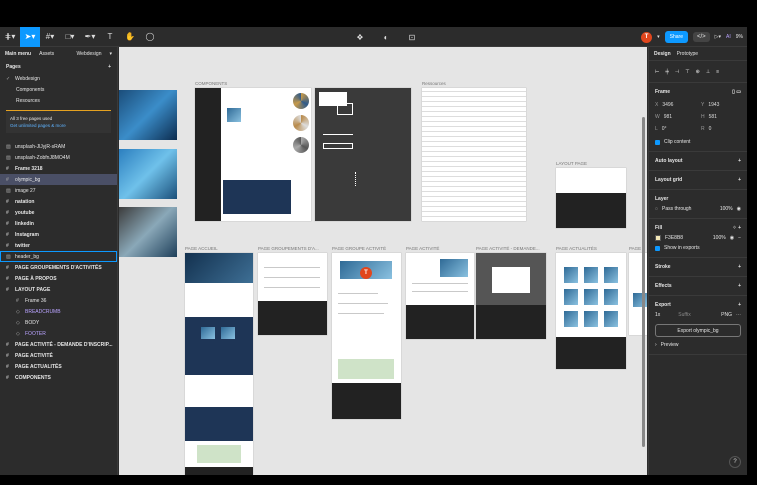 The image size is (757, 485). What do you see at coordinates (728, 37) in the screenshot?
I see `ai-button: AI` at bounding box center [728, 37].